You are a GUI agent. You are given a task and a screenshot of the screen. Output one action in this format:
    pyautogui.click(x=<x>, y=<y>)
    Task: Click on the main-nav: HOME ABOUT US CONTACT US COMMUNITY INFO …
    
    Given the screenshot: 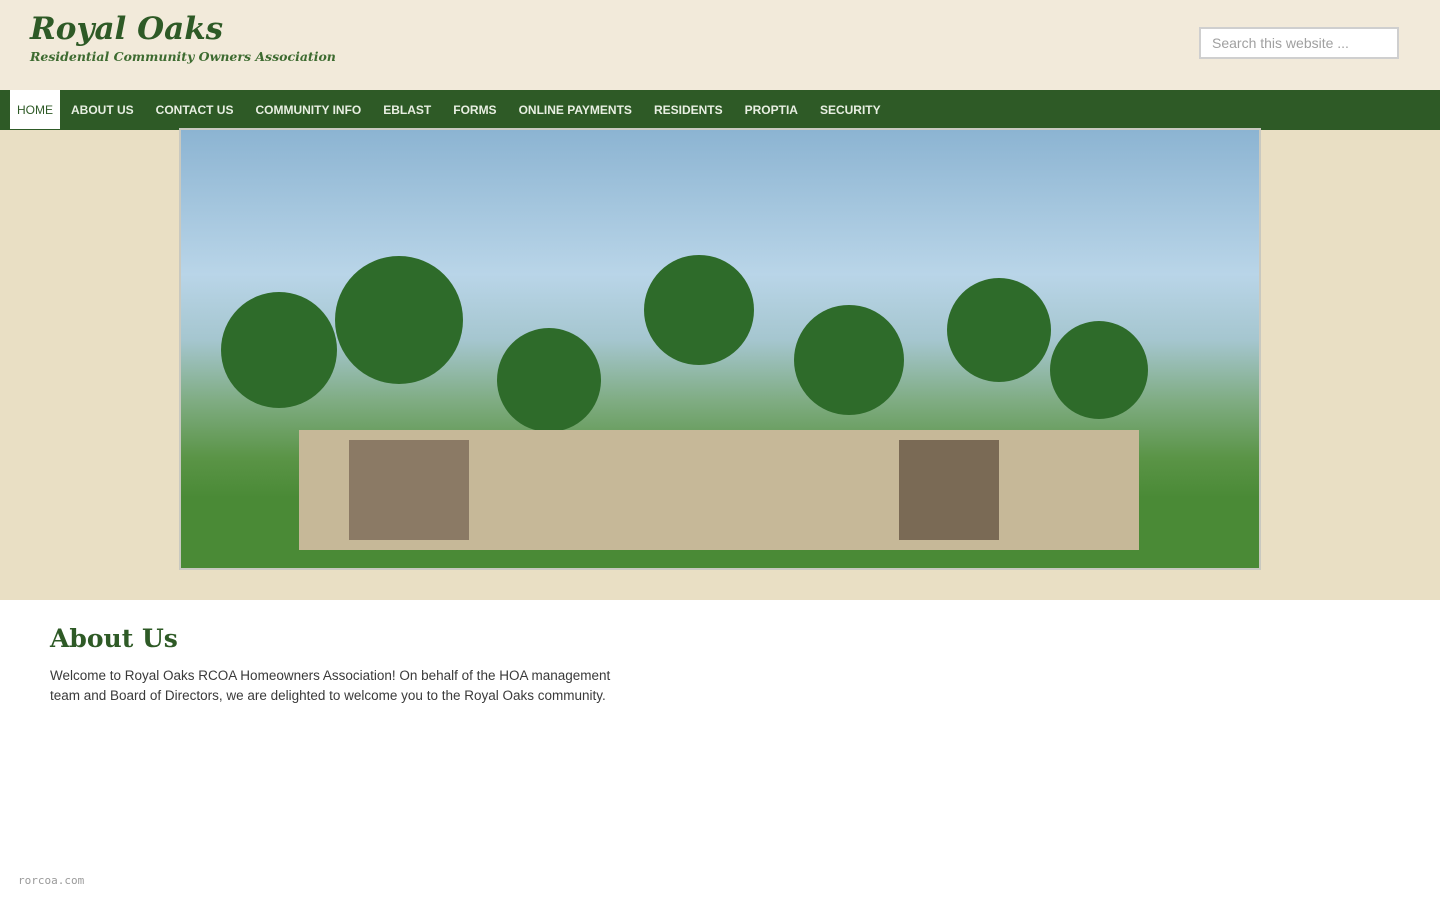 What is the action you would take?
    pyautogui.click(x=720, y=110)
    